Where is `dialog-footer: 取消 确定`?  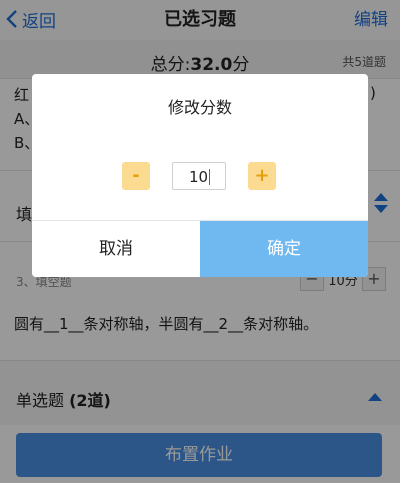
dialog-footer: 取消 确定 is located at coordinates (200, 248).